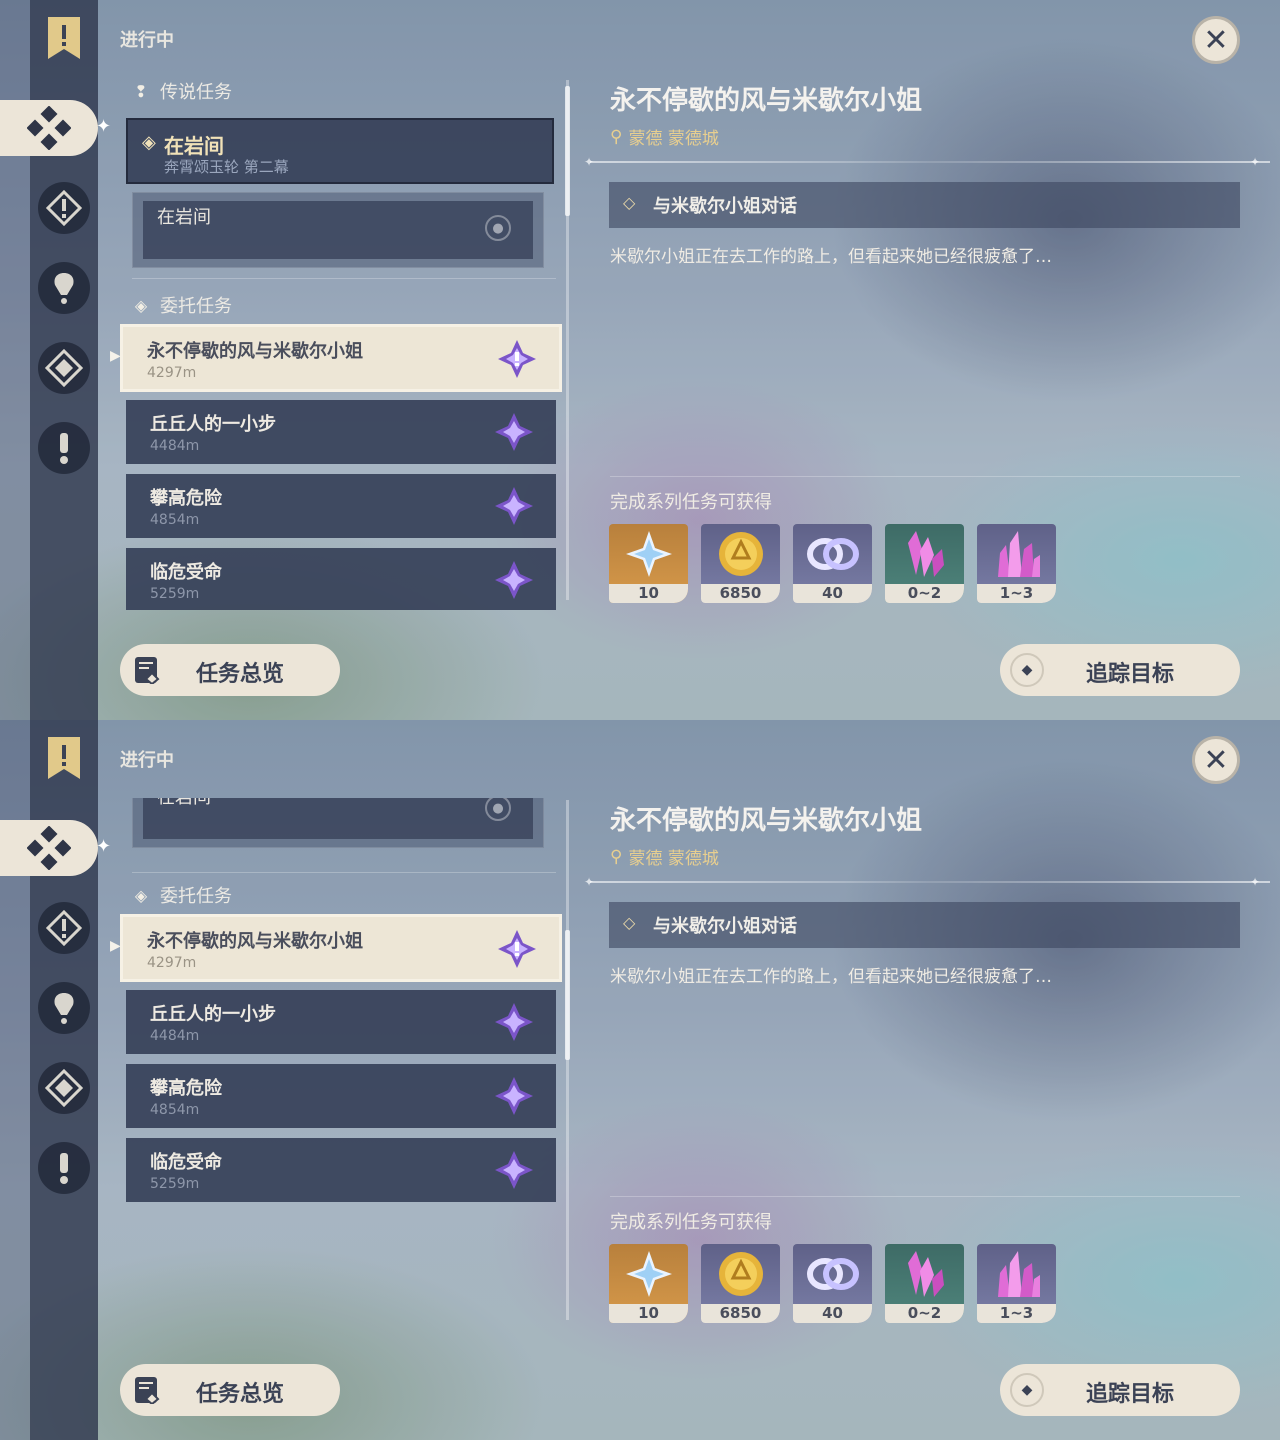  Describe the element at coordinates (226, 167) in the screenshot. I see `legend-quest-subtitle: 奔霄颂玉轮 第二幕` at that location.